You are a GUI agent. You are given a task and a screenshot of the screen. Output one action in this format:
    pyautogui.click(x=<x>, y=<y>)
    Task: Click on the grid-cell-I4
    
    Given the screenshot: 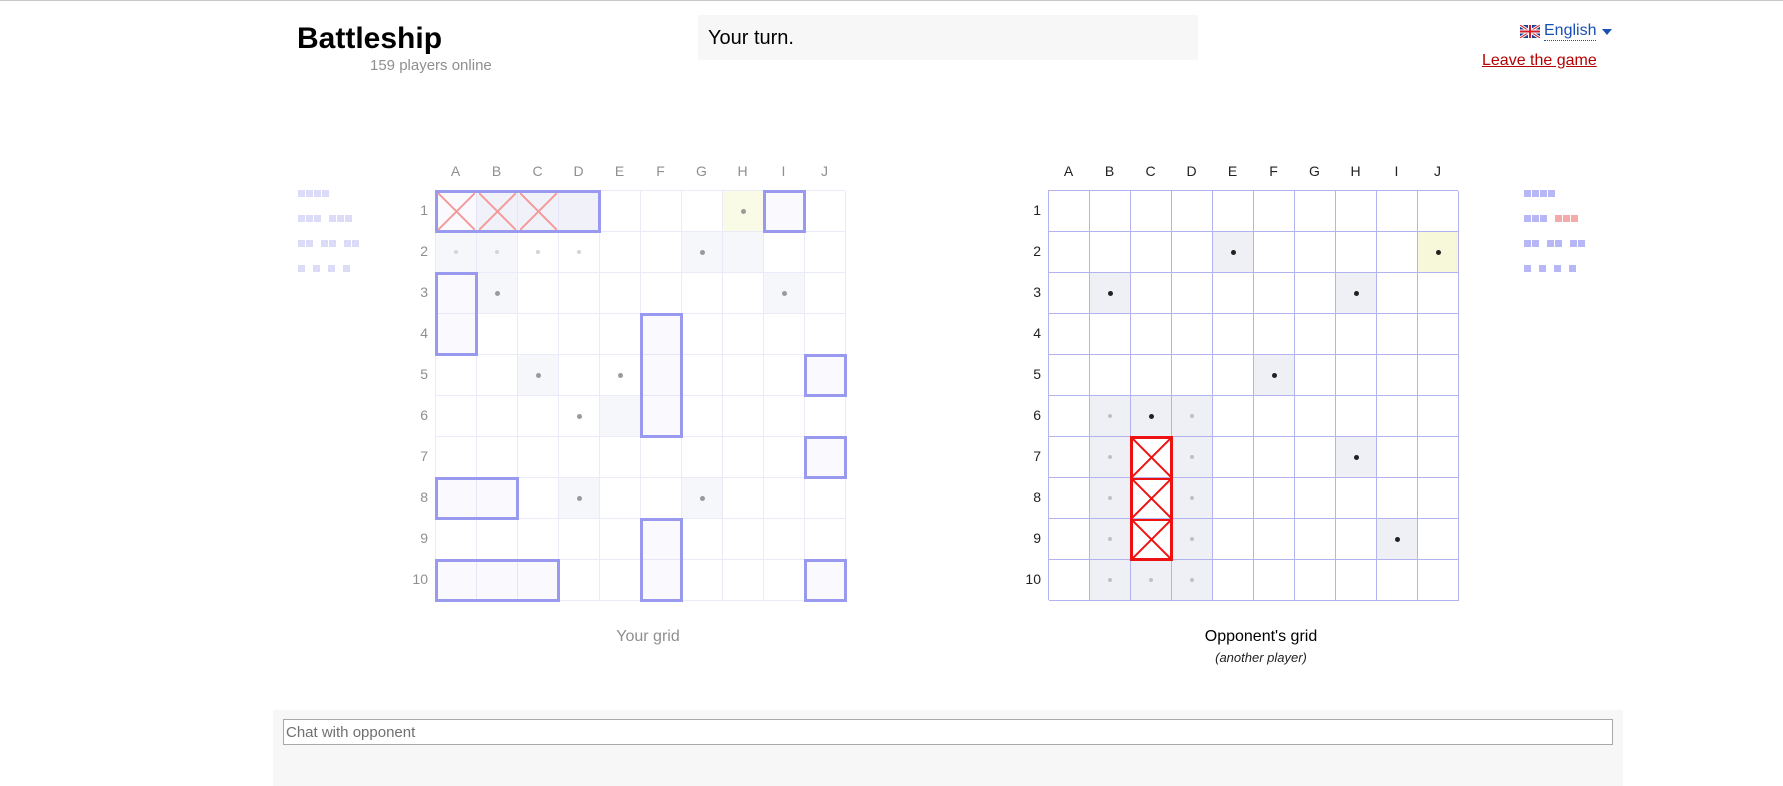 What is the action you would take?
    pyautogui.click(x=1397, y=334)
    